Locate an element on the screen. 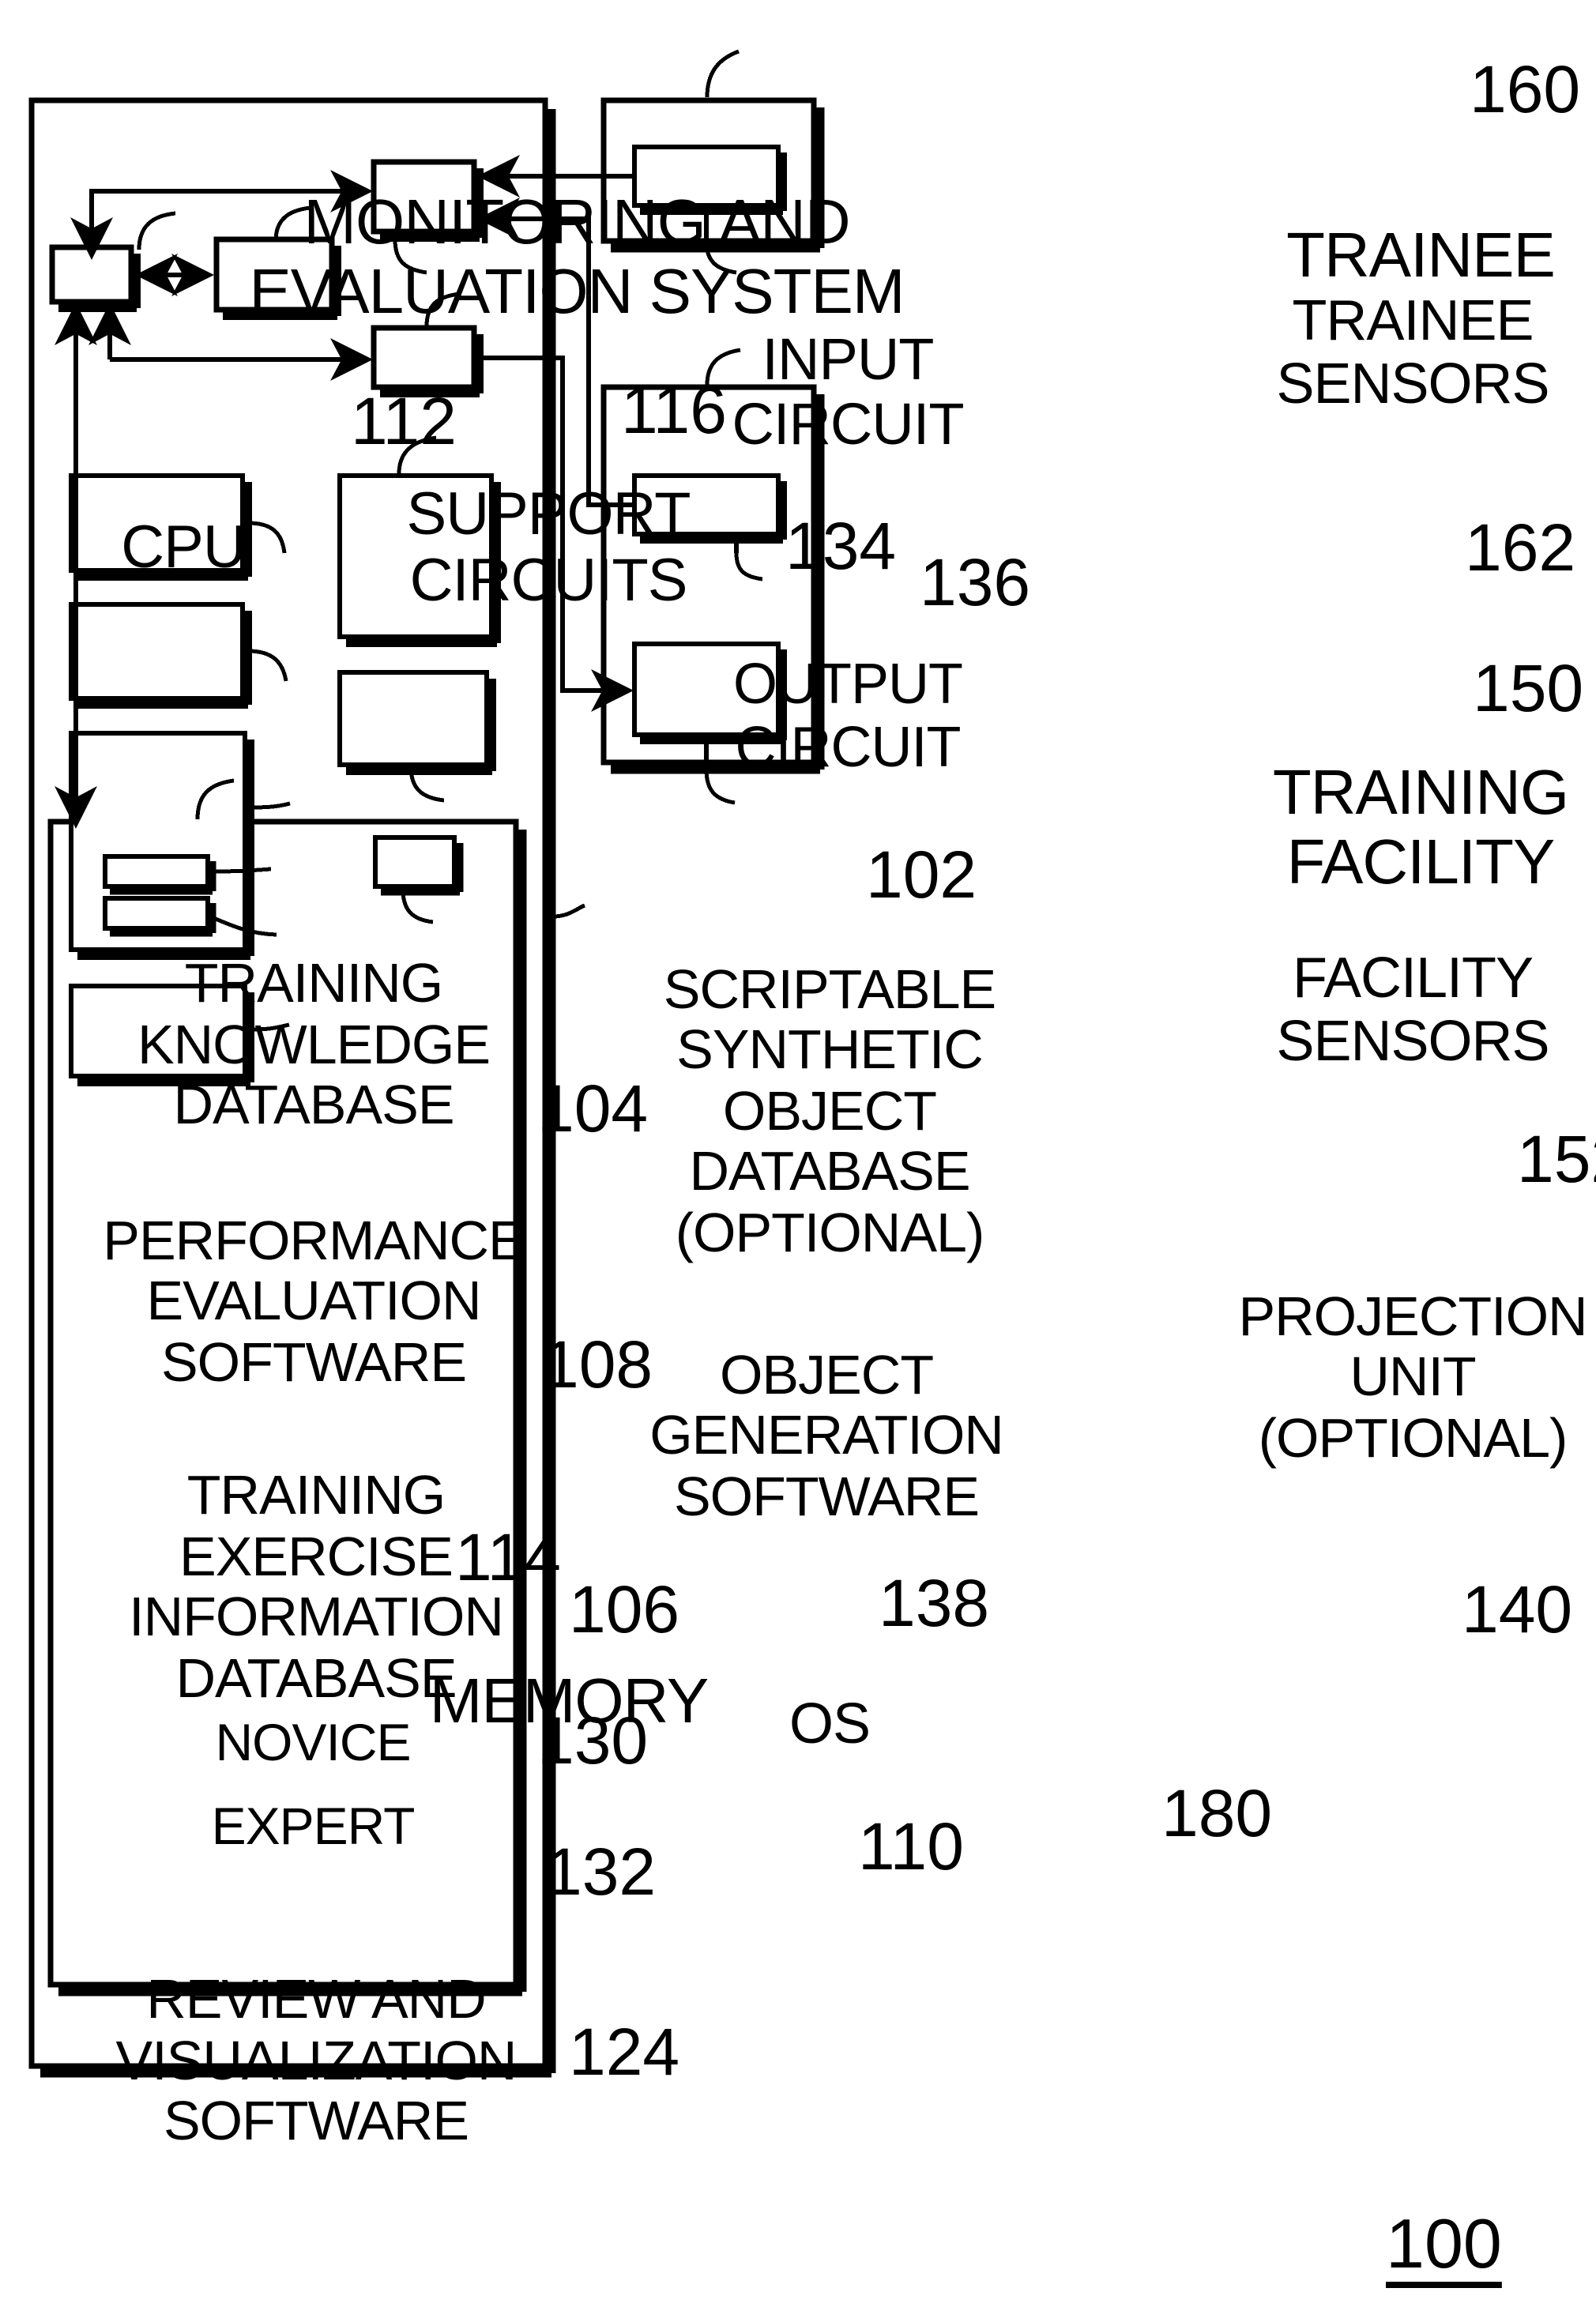  ref-numeral-102: 102 is located at coordinates (922, 874).